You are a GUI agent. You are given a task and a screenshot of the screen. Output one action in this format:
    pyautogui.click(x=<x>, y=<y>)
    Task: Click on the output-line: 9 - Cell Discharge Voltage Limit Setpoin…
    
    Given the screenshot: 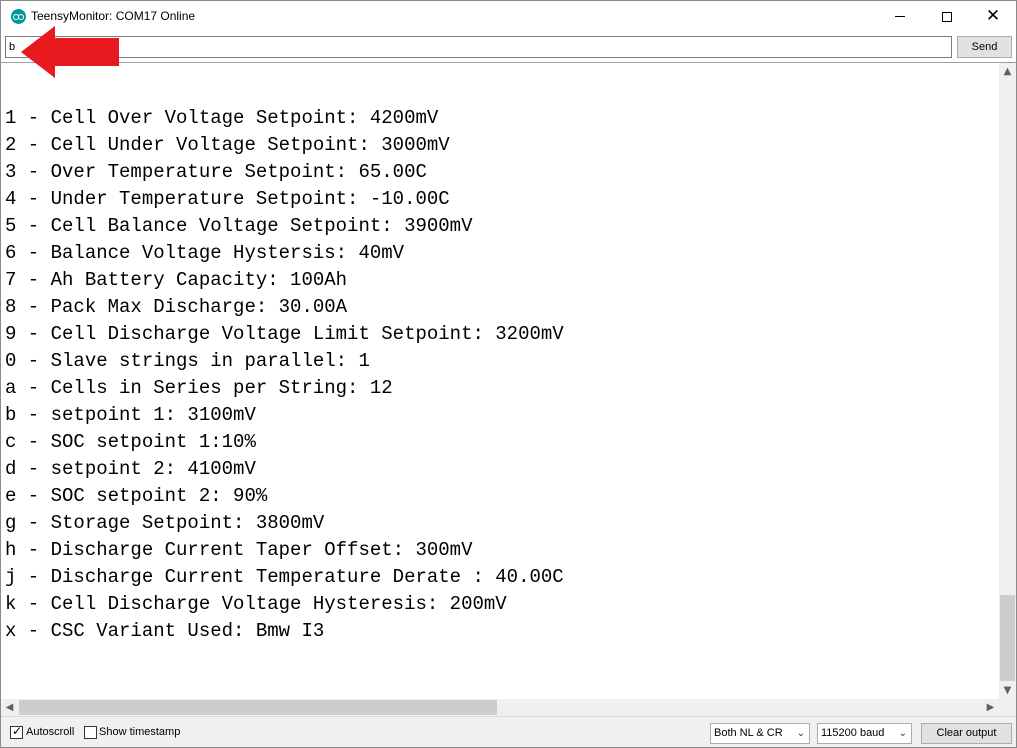 What is the action you would take?
    pyautogui.click(x=284, y=334)
    